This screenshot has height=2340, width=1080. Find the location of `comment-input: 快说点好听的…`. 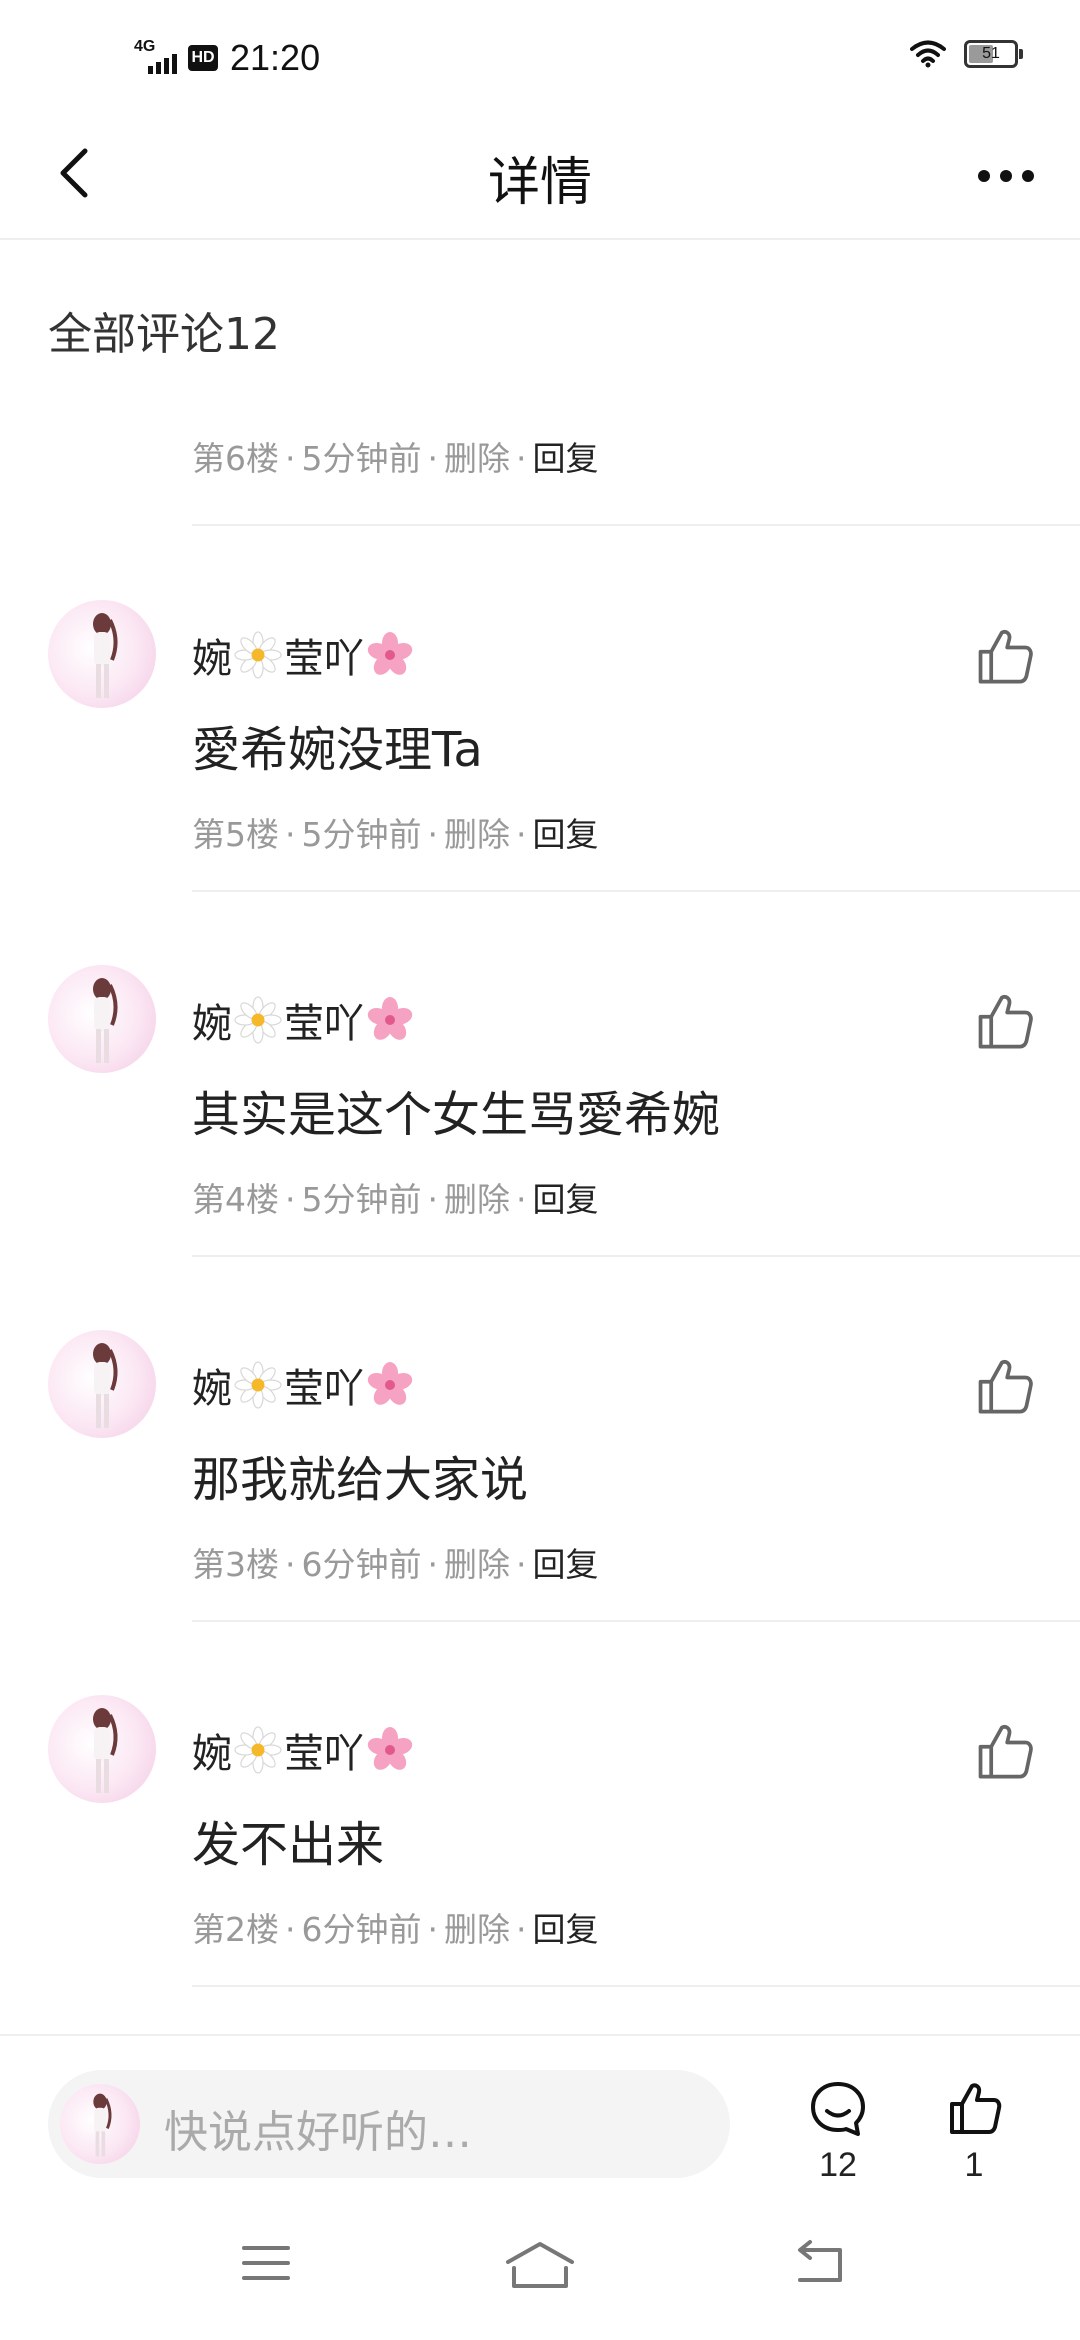

comment-input: 快说点好听的… is located at coordinates (389, 2124).